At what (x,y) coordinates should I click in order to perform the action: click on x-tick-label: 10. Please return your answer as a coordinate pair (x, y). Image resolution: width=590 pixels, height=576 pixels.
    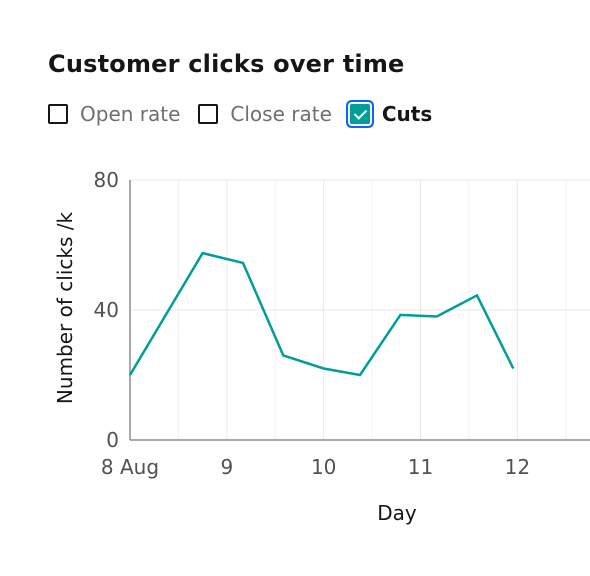
    Looking at the image, I should click on (323, 467).